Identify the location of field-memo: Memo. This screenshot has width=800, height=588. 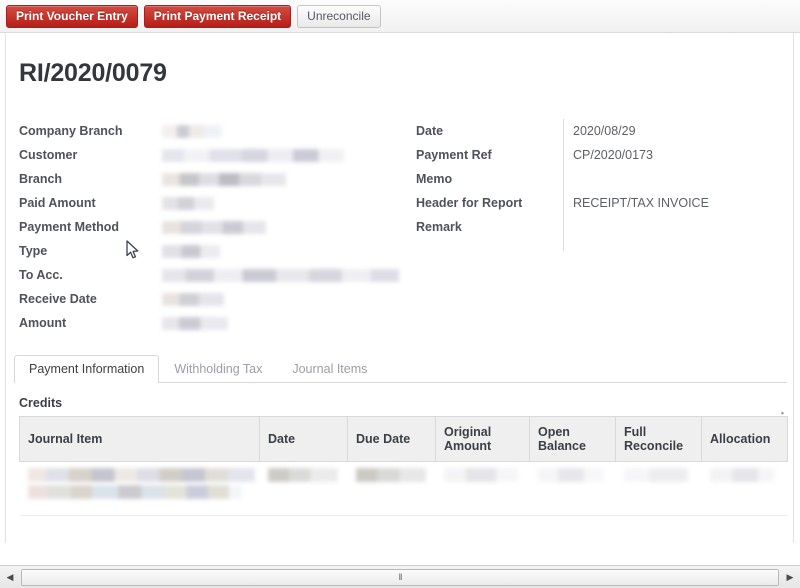
(596, 179).